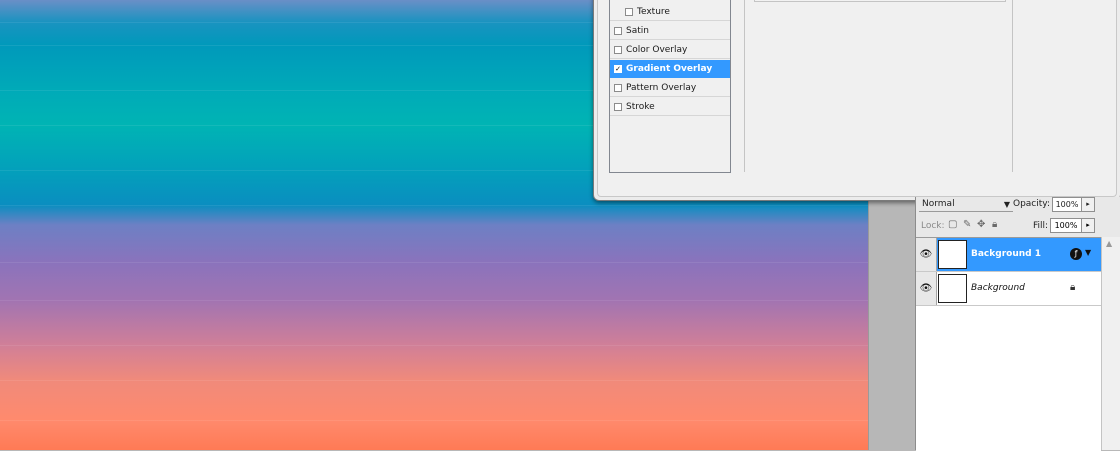  What do you see at coordinates (1088, 225) in the screenshot?
I see `fill-slider-button: ▸` at bounding box center [1088, 225].